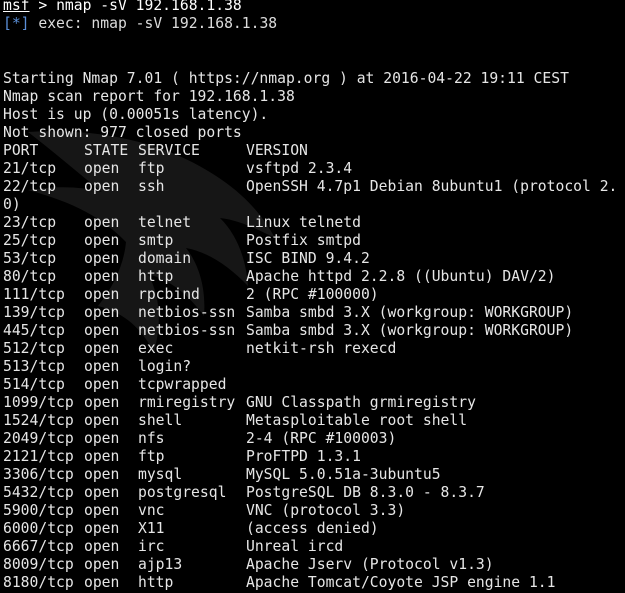 This screenshot has height=593, width=625. Describe the element at coordinates (38, 474) in the screenshot. I see `port-cell: 3306/tcp` at that location.